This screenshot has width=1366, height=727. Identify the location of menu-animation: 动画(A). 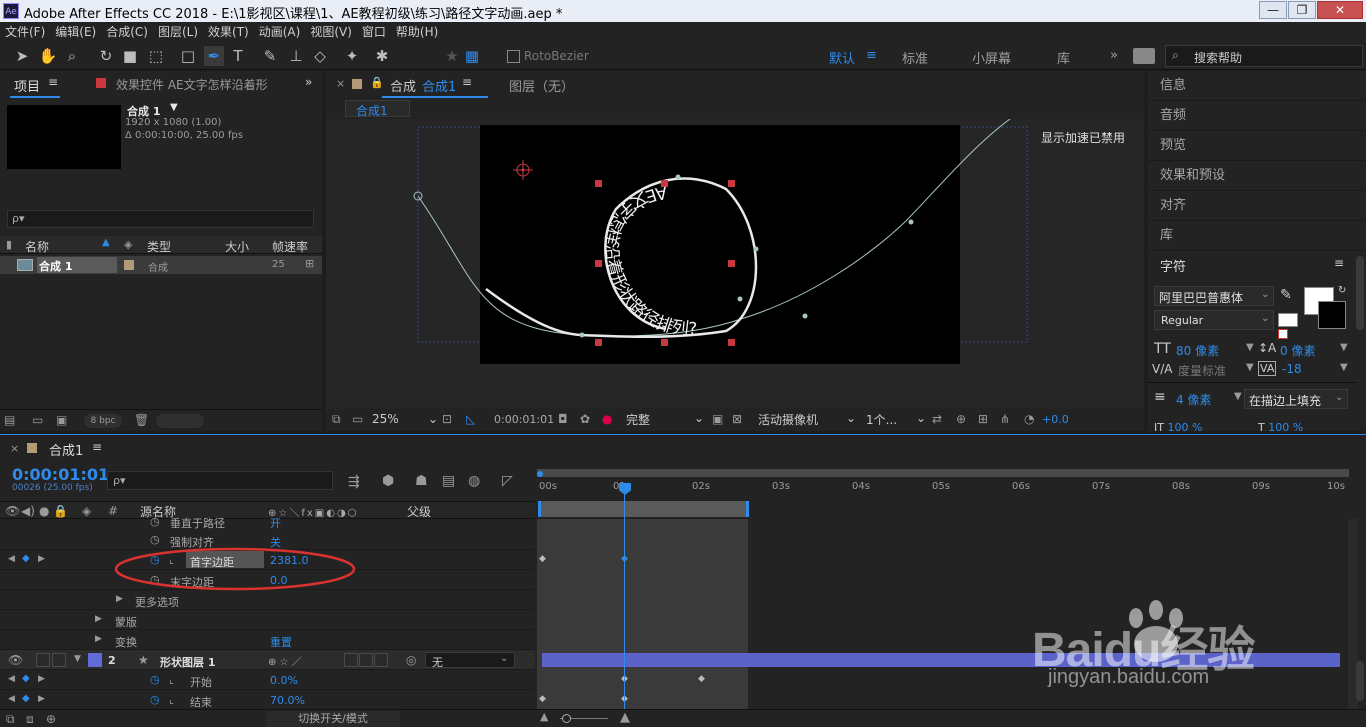
(280, 32).